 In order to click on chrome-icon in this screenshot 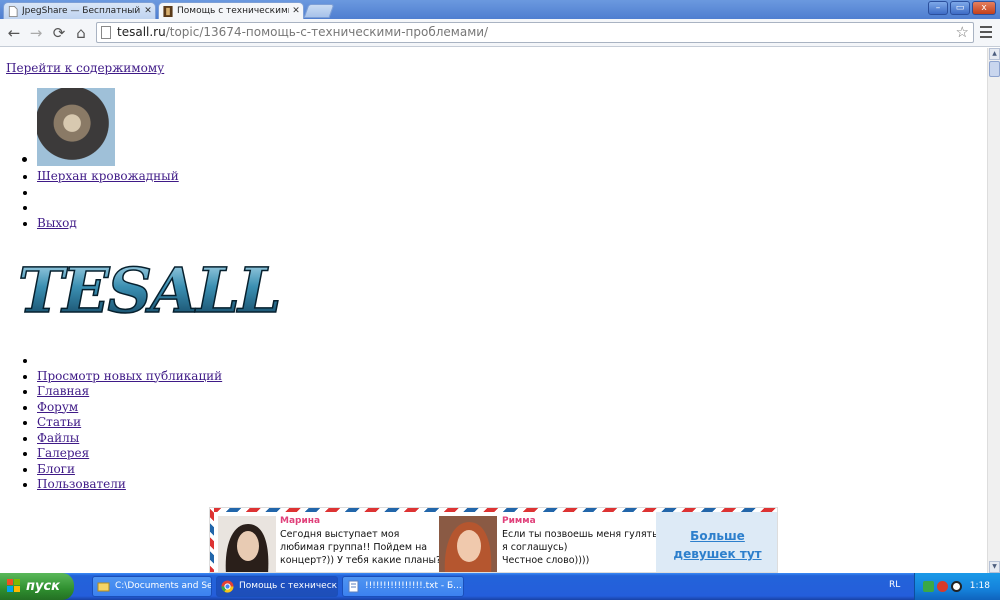, I will do `click(227, 586)`.